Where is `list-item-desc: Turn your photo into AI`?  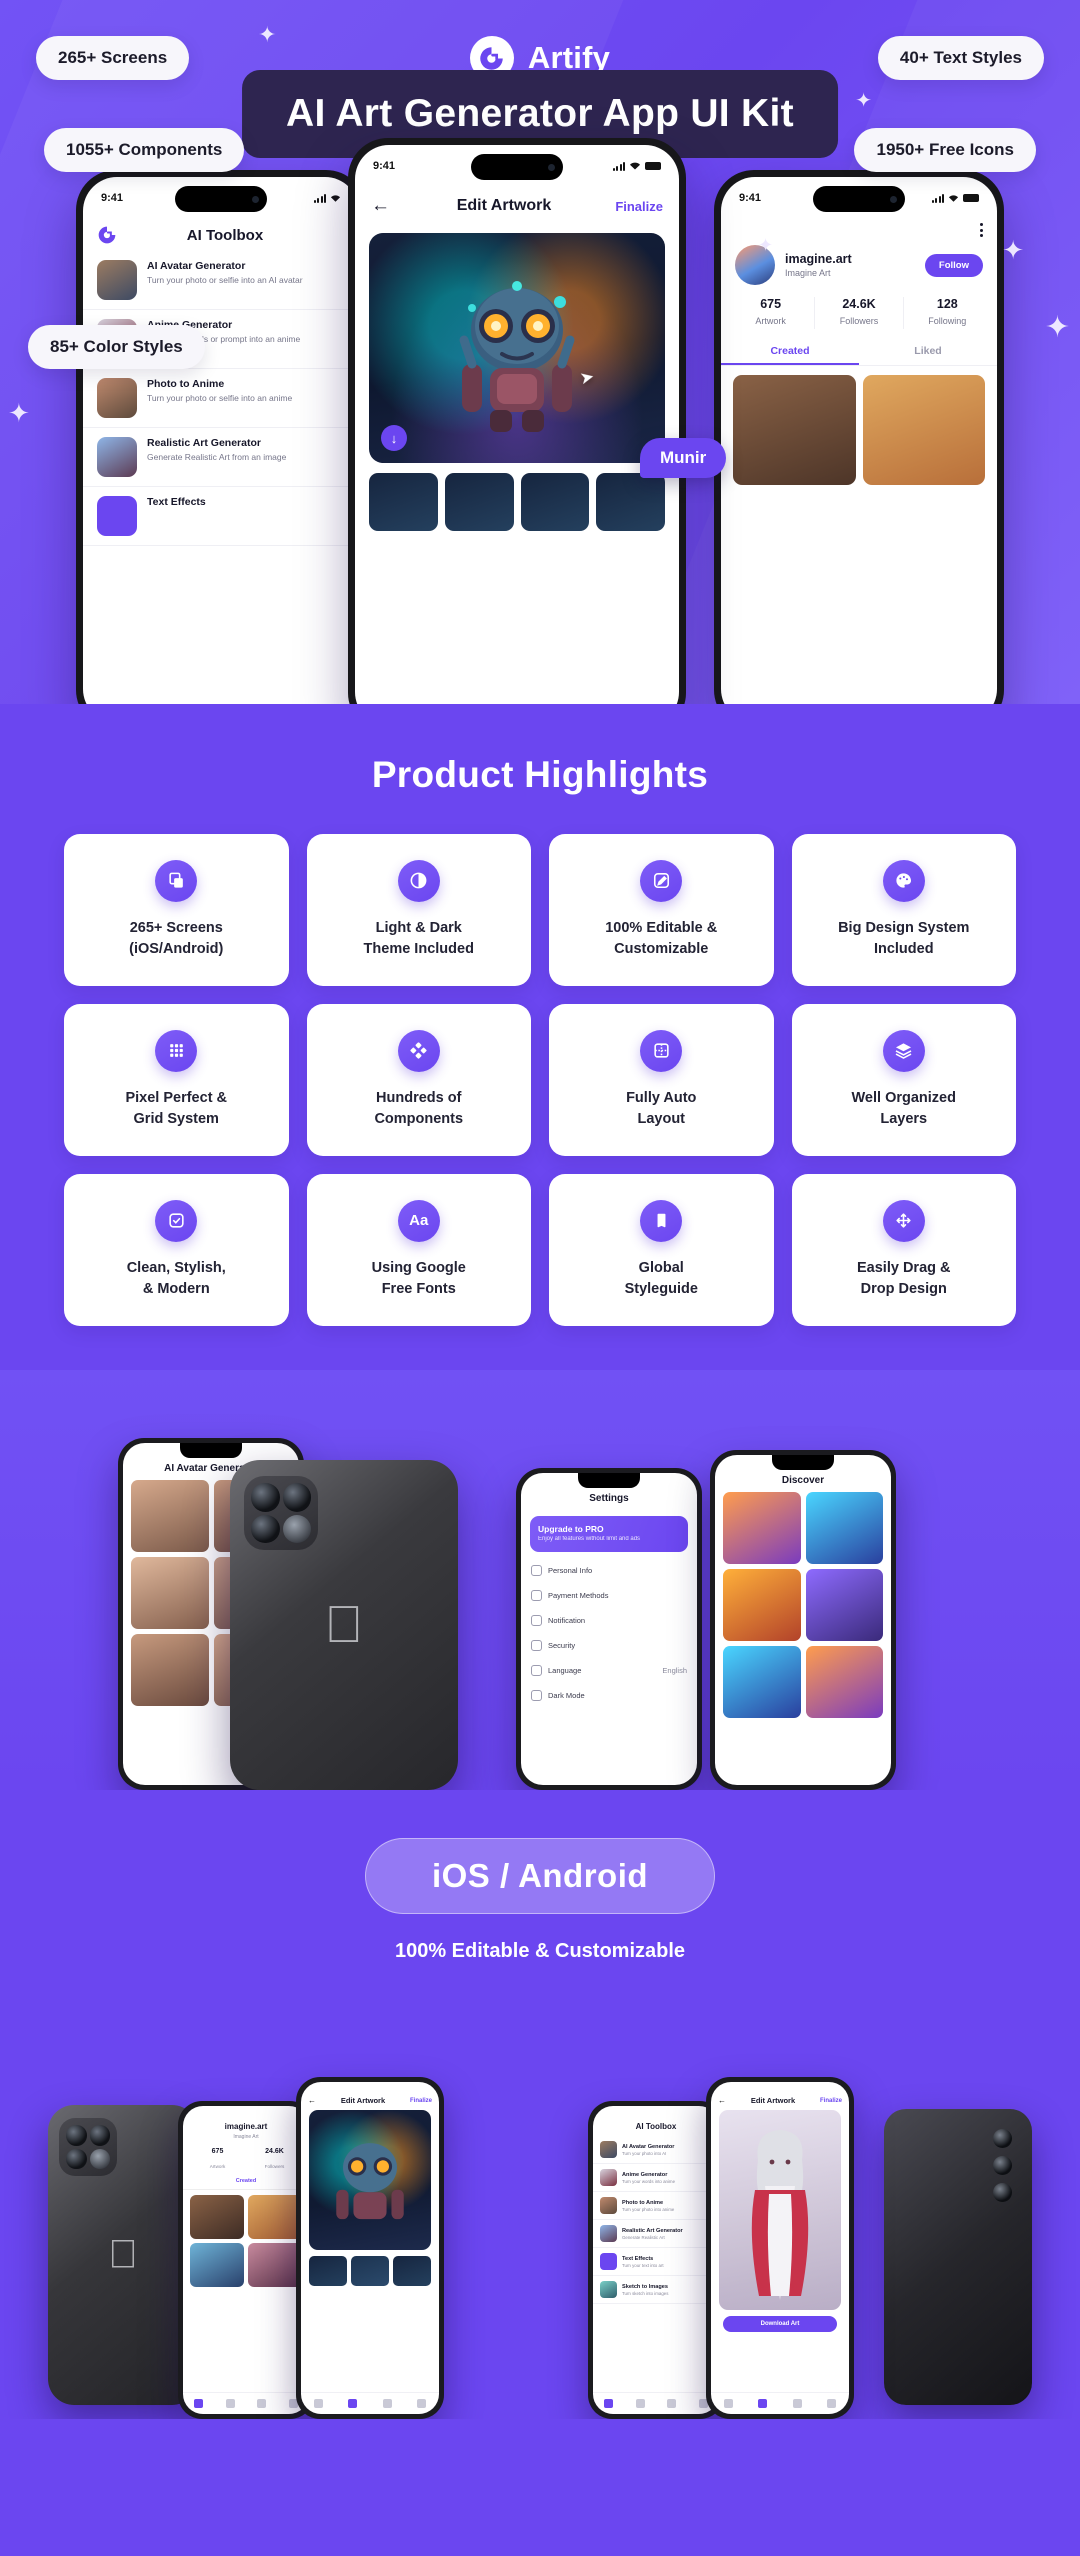
list-item-desc: Turn your photo into AI is located at coordinates (644, 2153).